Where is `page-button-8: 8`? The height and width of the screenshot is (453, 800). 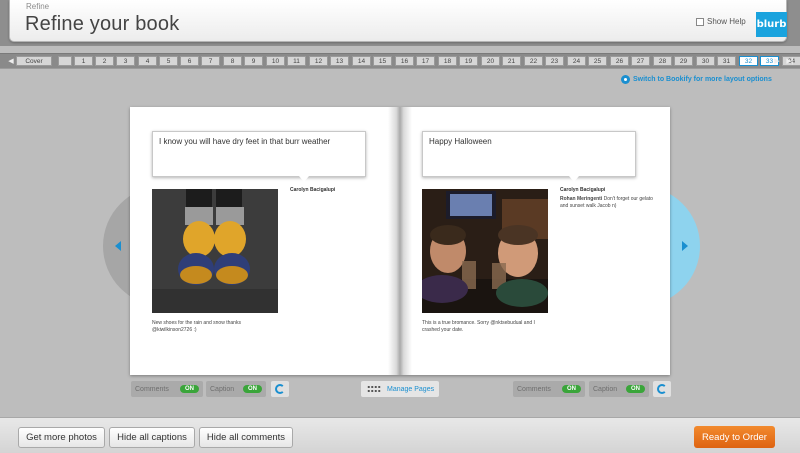
page-button-8: 8 is located at coordinates (232, 61).